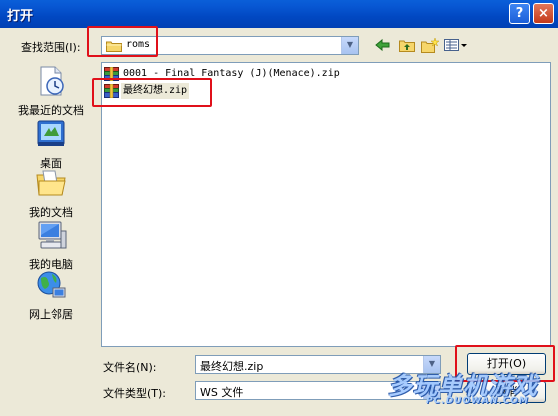  I want to click on watermark-logo: 多玩单机游戏 PC.DUOWAN.COM, so click(471, 389).